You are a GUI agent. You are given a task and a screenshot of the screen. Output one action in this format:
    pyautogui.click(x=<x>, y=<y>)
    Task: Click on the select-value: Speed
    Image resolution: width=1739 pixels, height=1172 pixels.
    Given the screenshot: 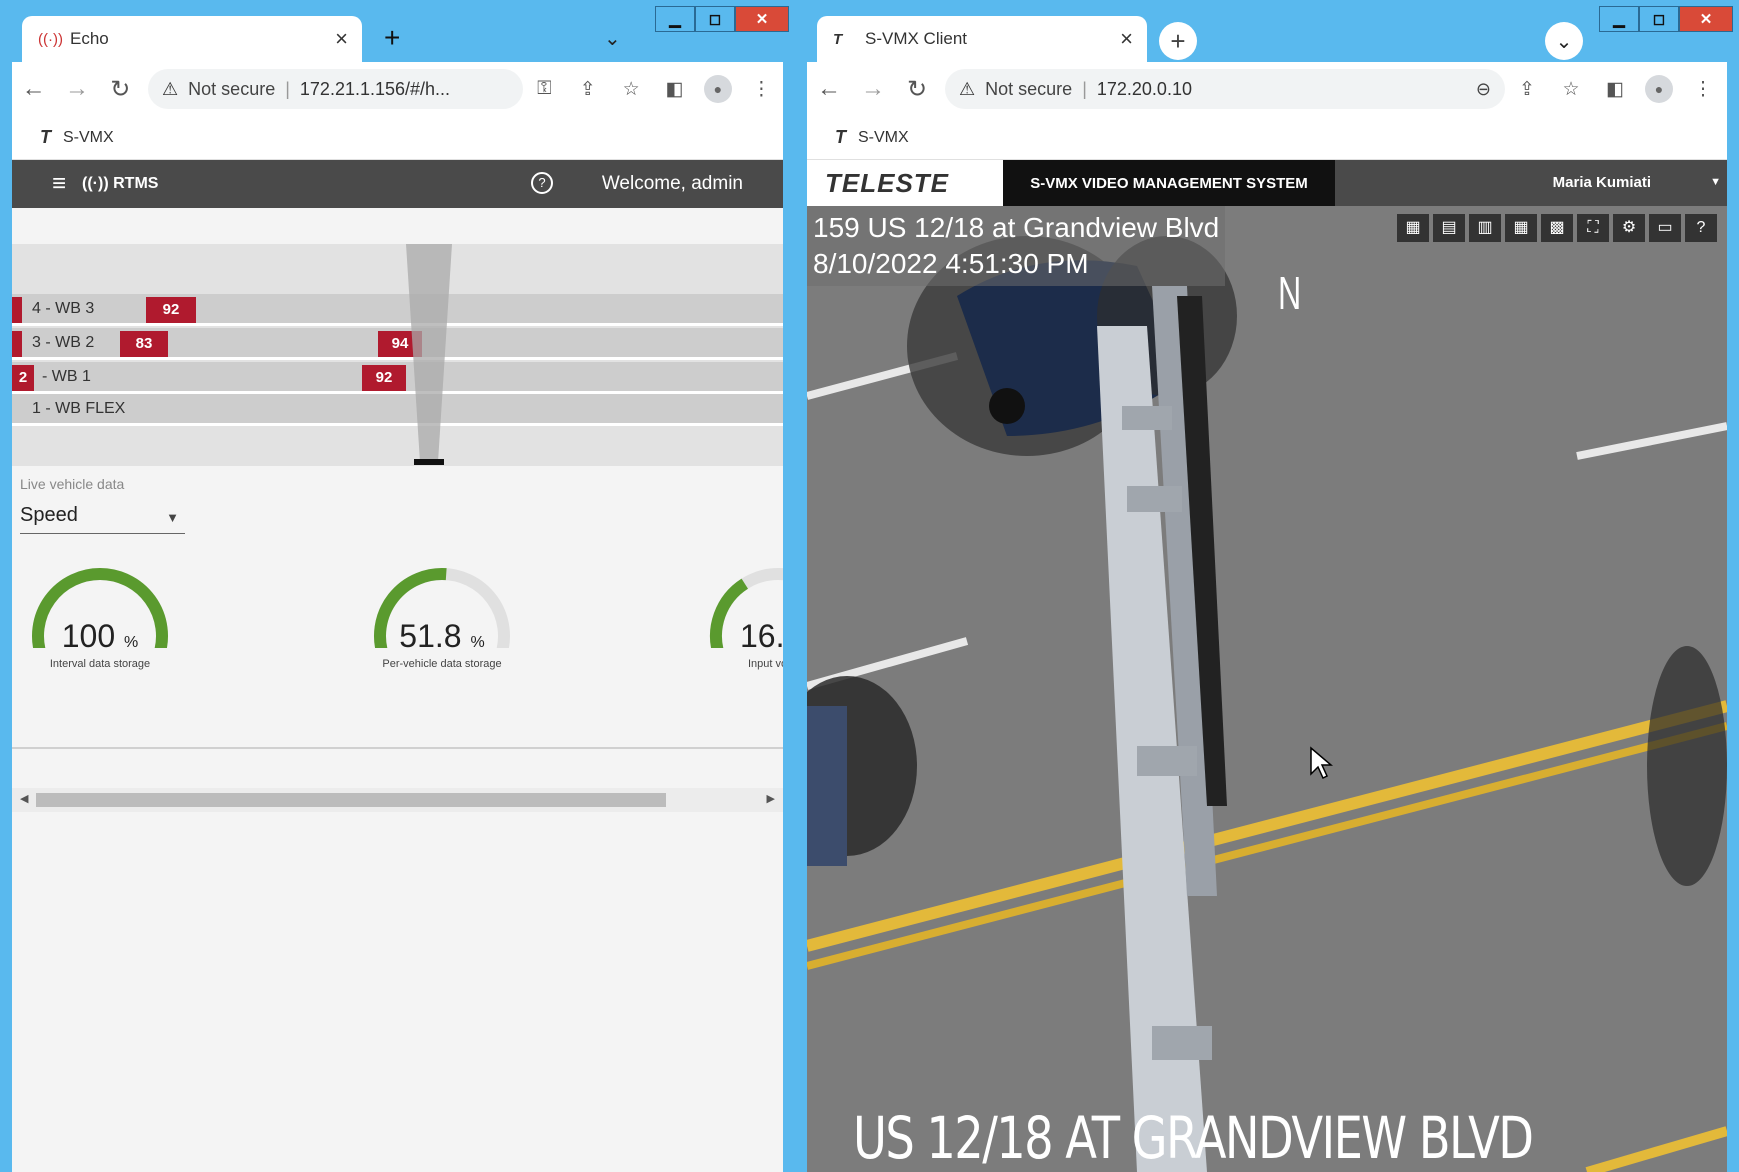 What is the action you would take?
    pyautogui.click(x=49, y=515)
    